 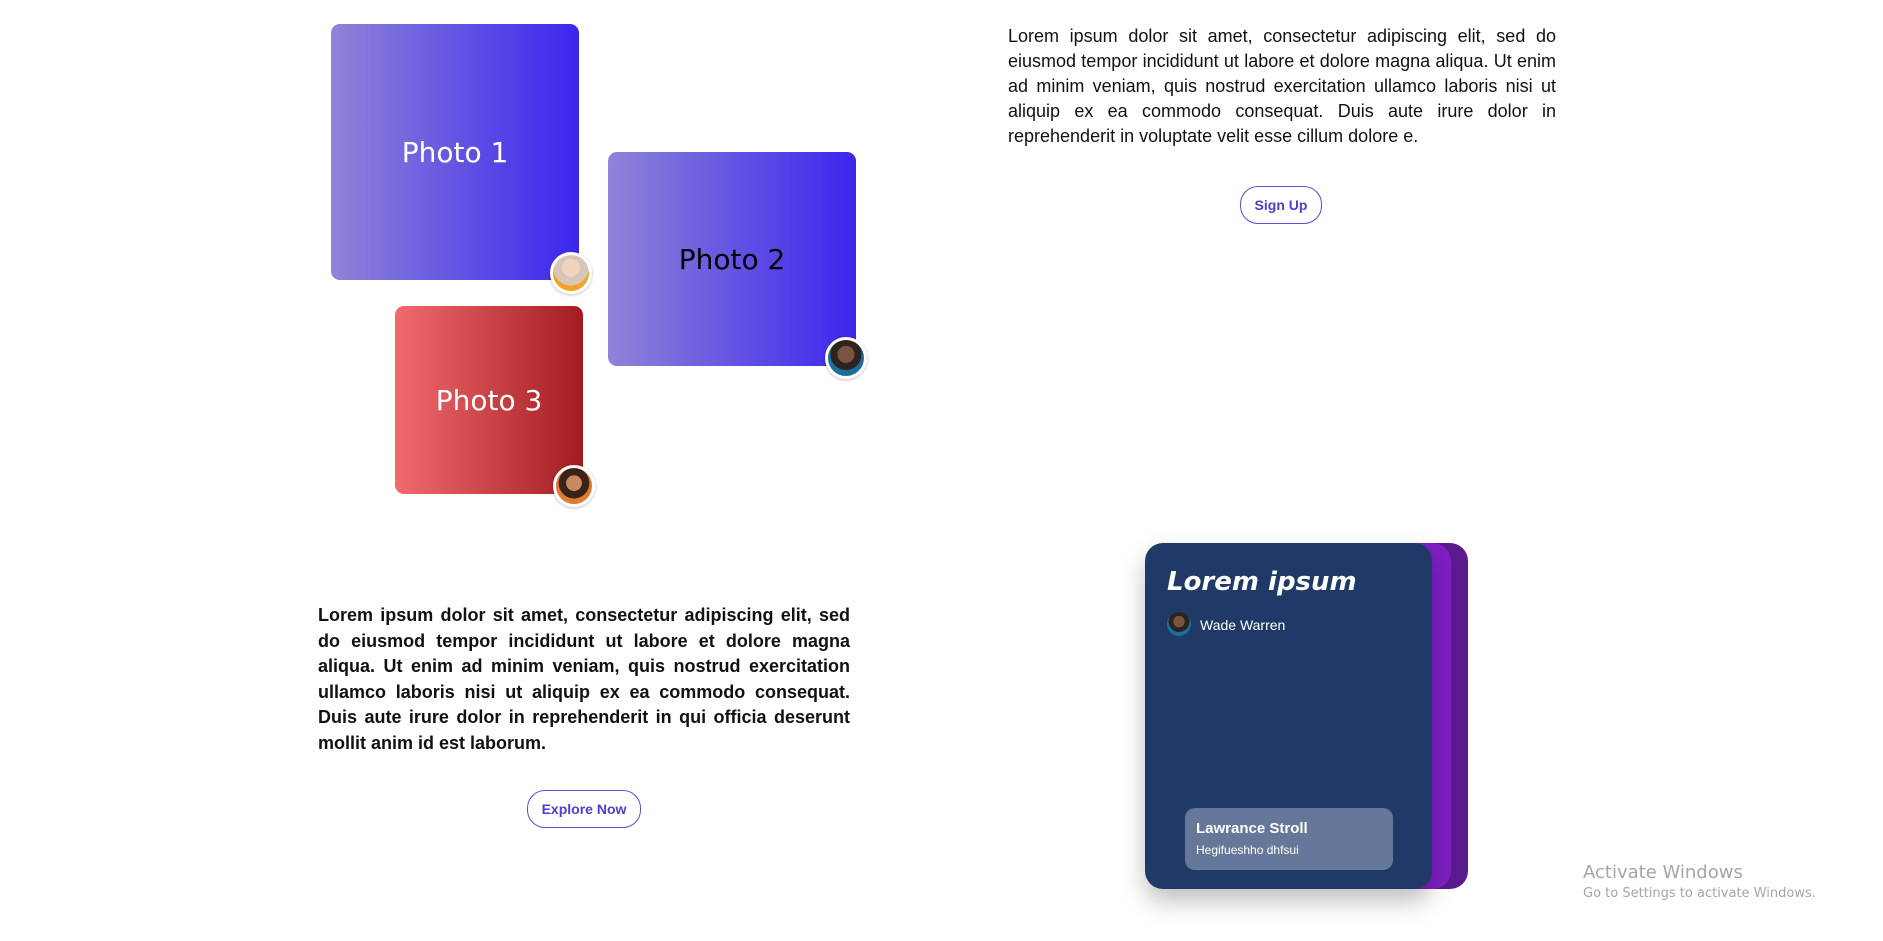 What do you see at coordinates (574, 486) in the screenshot?
I see `photo-3-avatar` at bounding box center [574, 486].